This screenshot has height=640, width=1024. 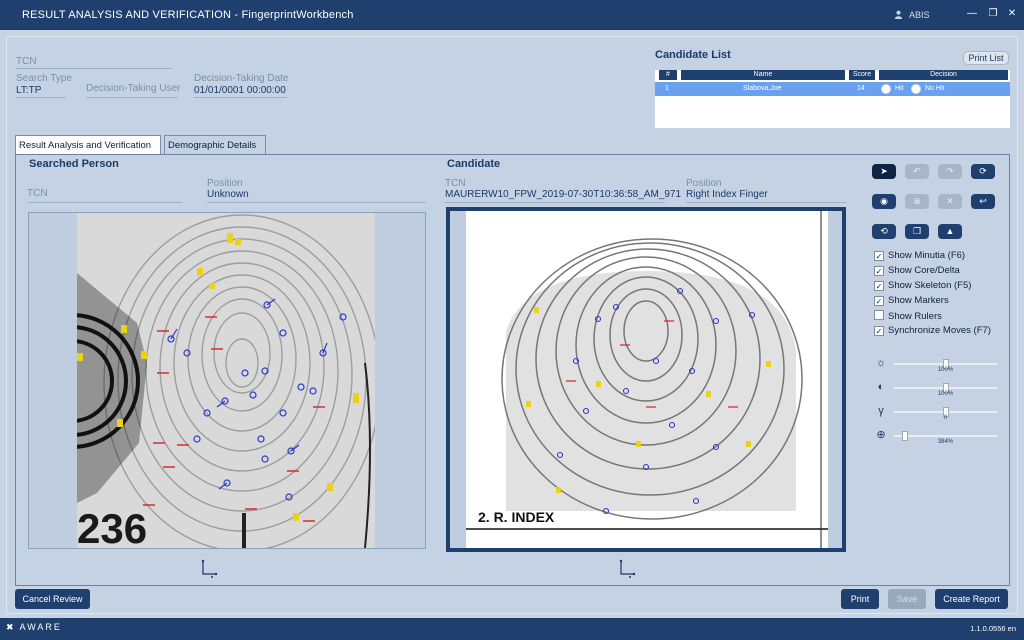 I want to click on copy-button: ❐, so click(x=917, y=231).